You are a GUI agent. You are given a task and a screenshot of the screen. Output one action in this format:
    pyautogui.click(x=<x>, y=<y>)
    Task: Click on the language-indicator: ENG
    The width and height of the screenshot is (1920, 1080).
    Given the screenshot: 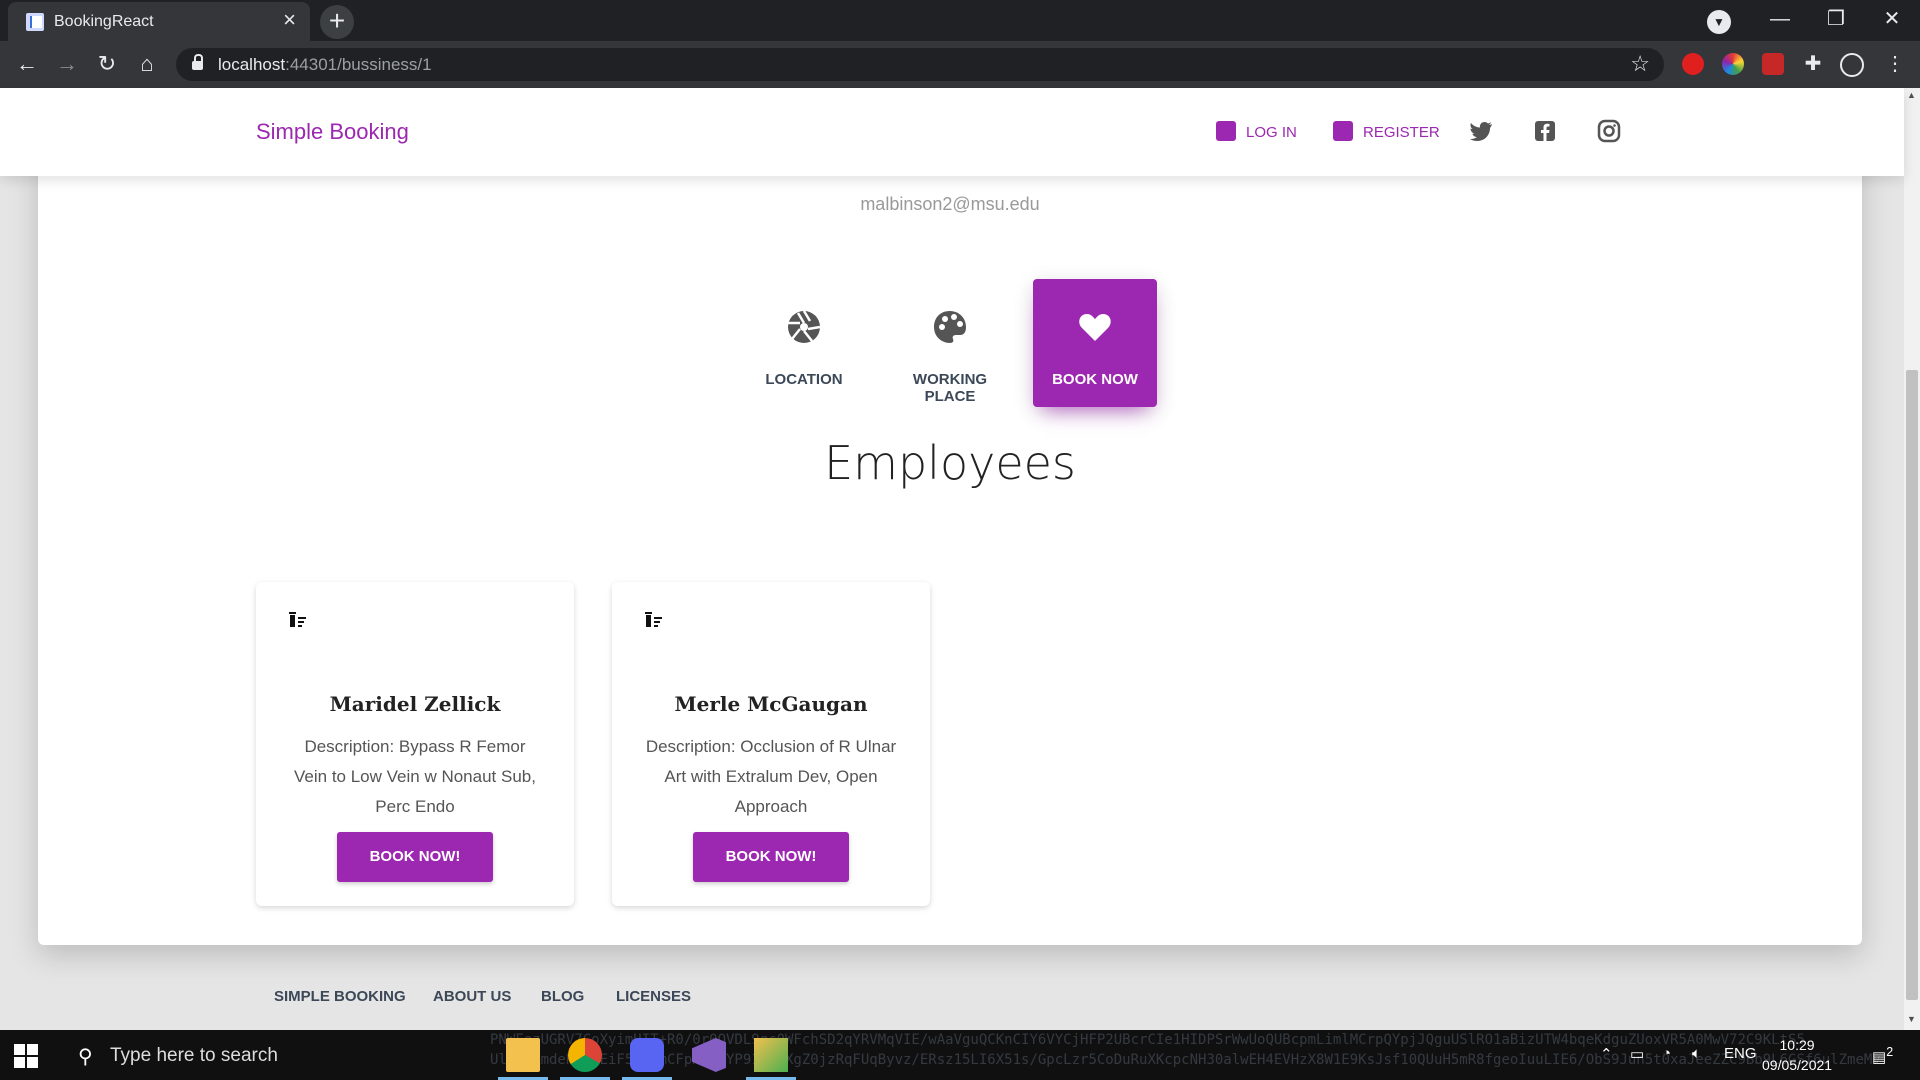 What is the action you would take?
    pyautogui.click(x=1740, y=1053)
    